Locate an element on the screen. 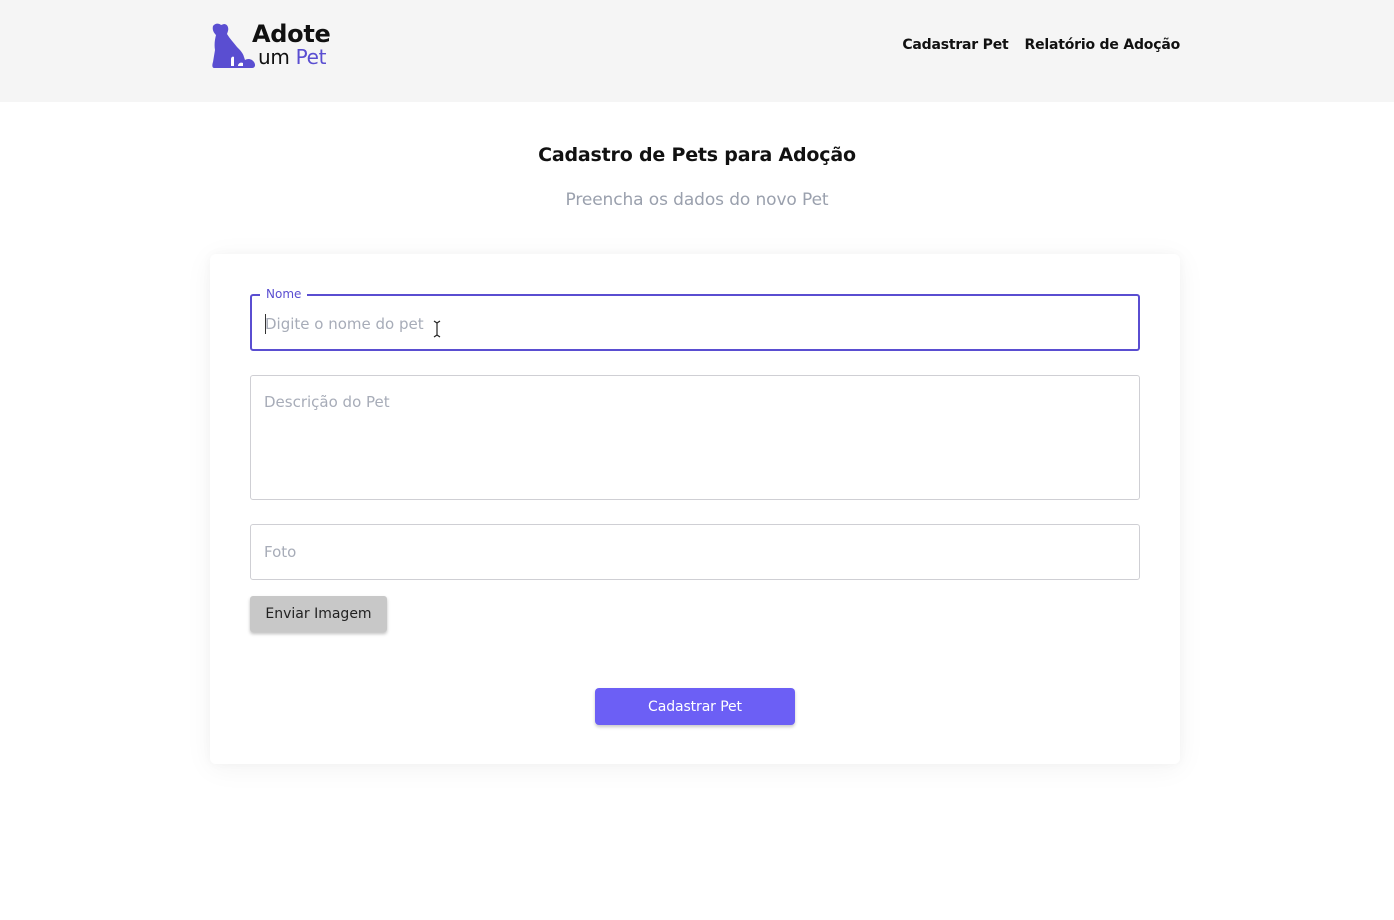  photo-field is located at coordinates (695, 552).